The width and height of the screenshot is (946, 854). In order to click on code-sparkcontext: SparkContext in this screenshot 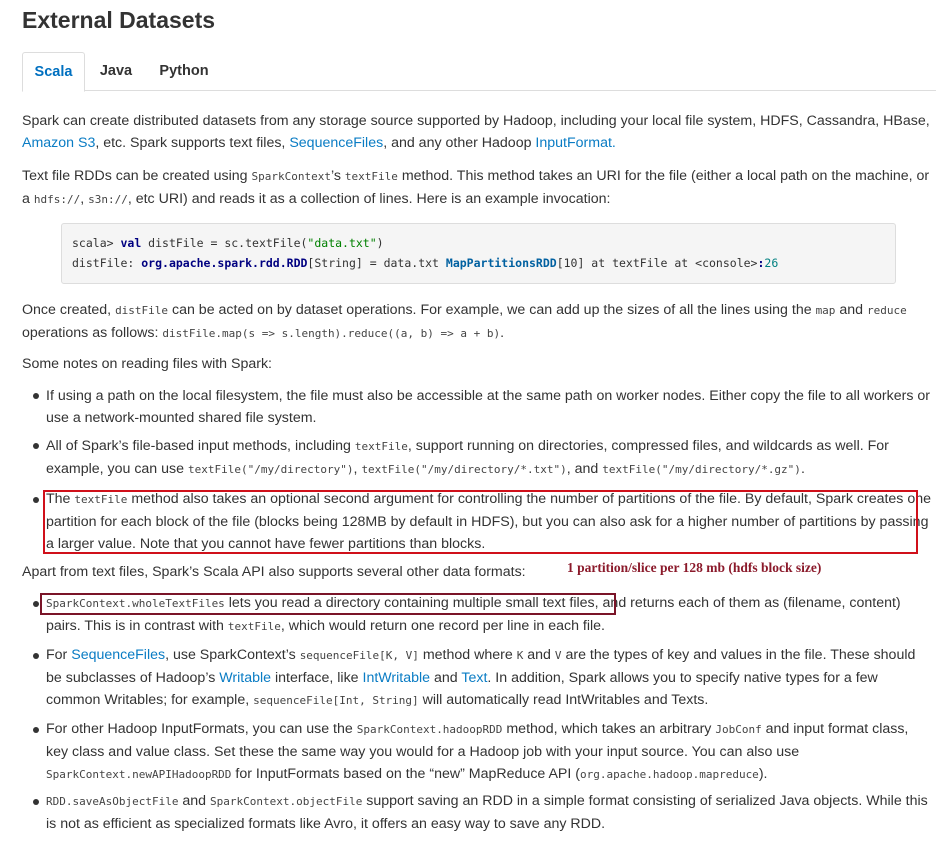, I will do `click(291, 176)`.